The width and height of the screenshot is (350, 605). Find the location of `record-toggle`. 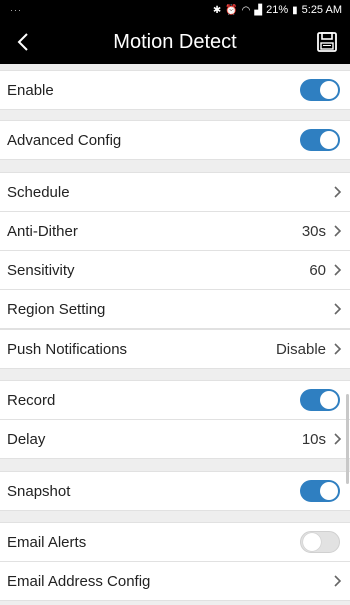

record-toggle is located at coordinates (320, 400).